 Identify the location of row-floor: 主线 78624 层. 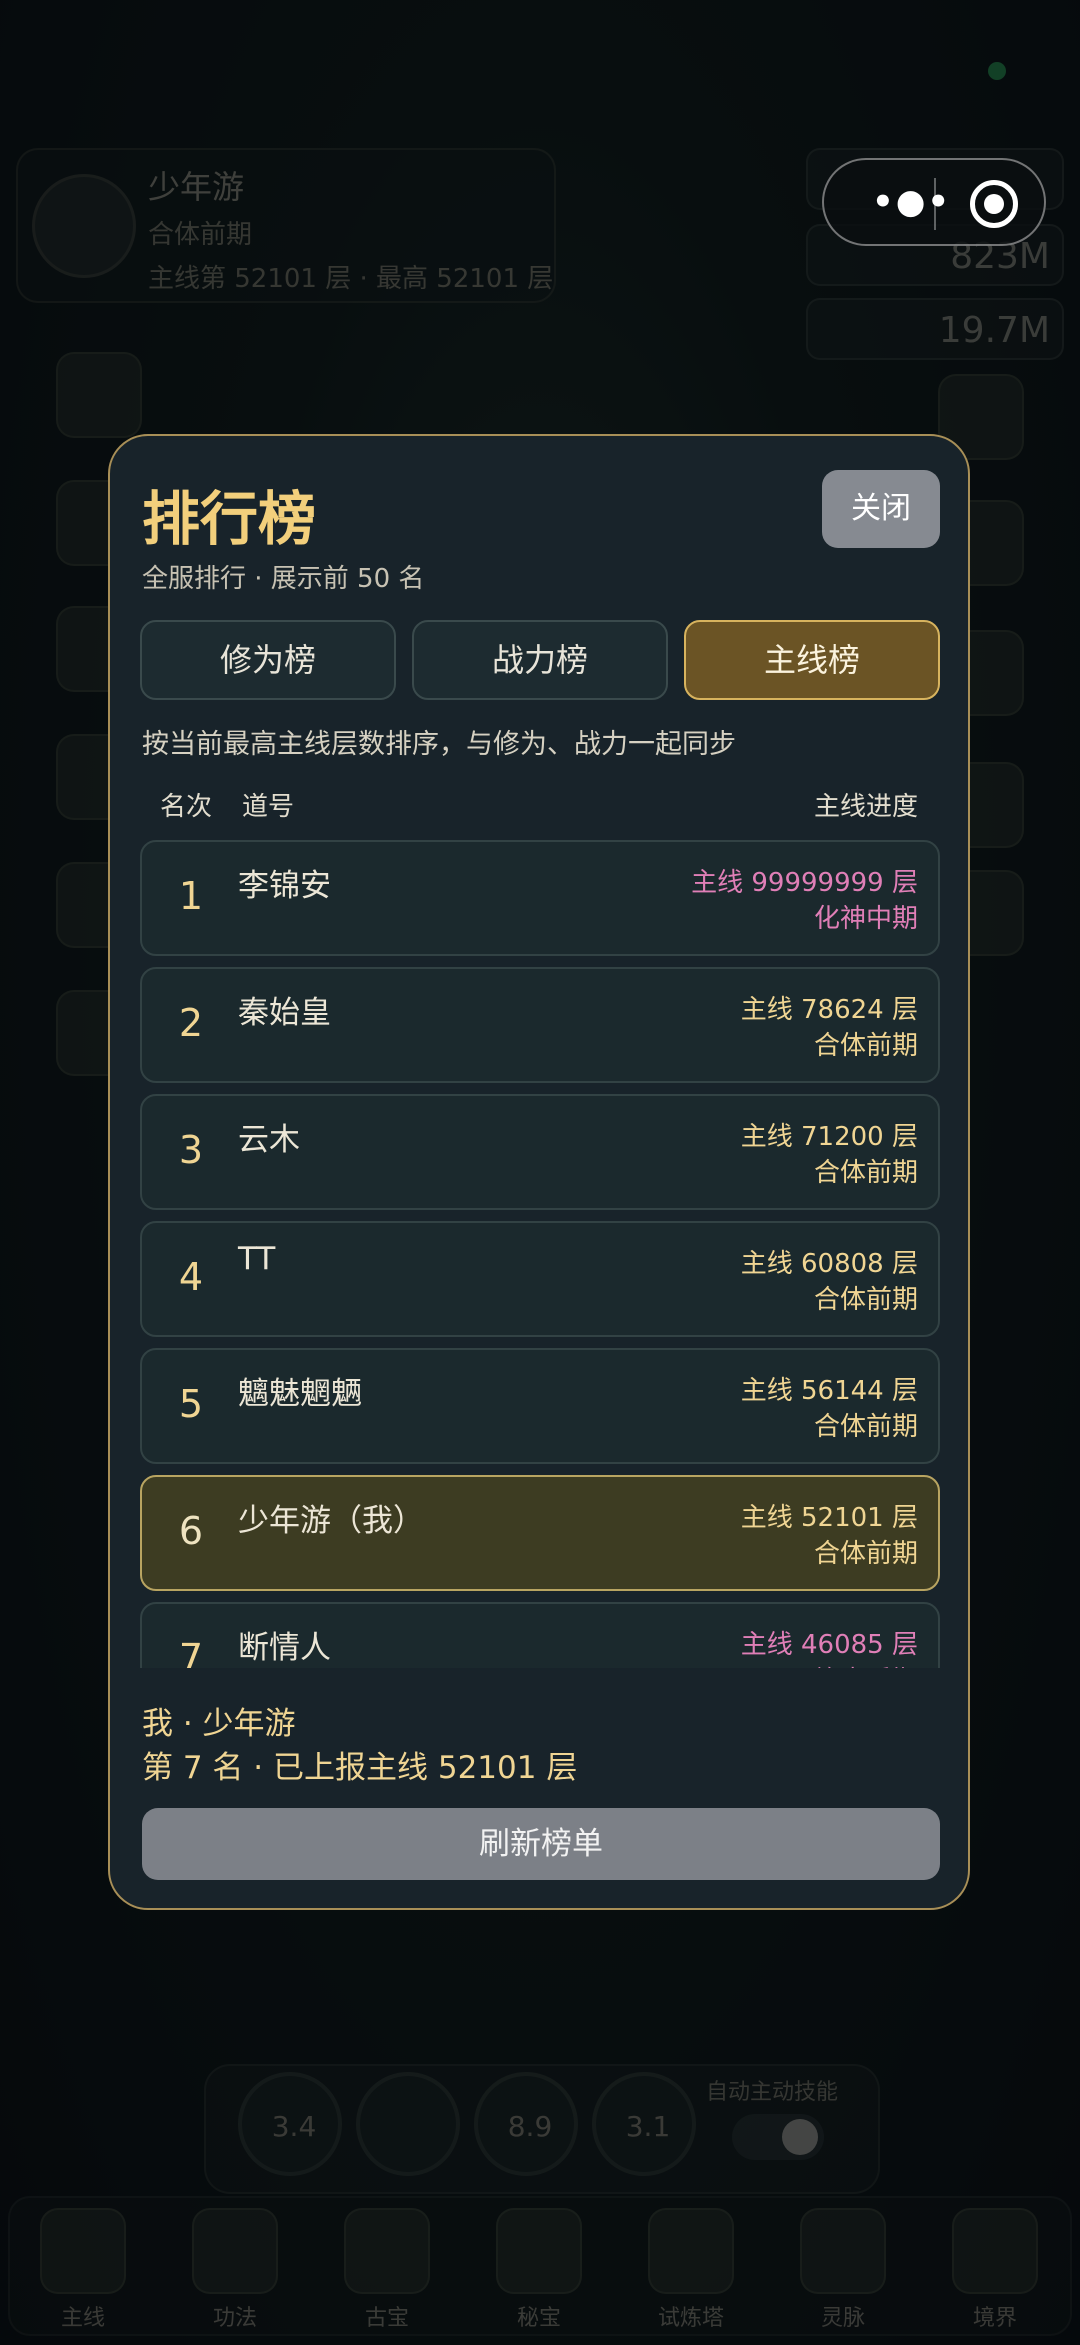
(829, 1010).